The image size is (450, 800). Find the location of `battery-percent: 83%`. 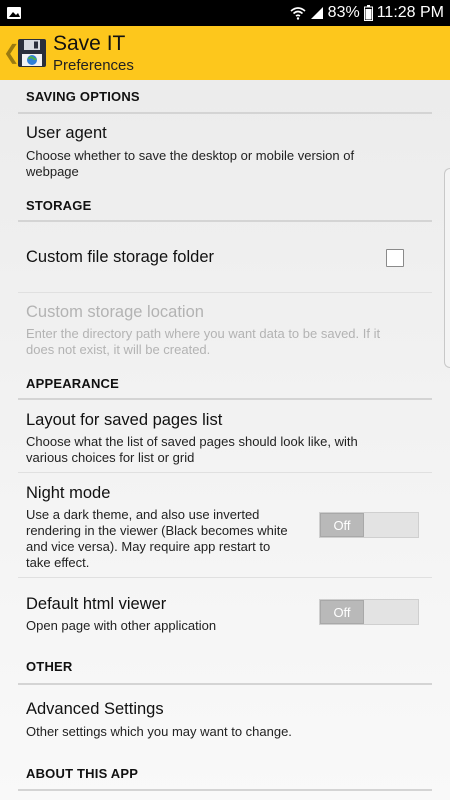

battery-percent: 83% is located at coordinates (343, 12).